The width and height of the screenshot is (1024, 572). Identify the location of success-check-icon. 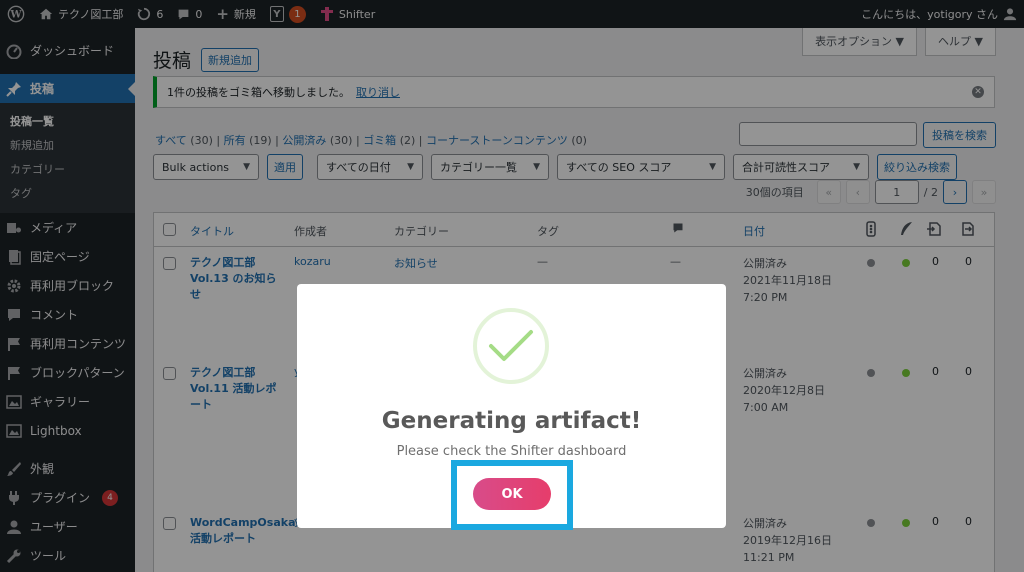
(511, 346).